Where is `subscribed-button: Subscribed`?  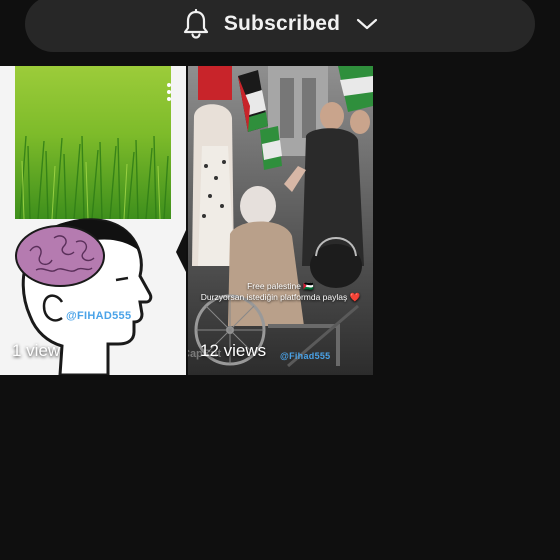
subscribed-button: Subscribed is located at coordinates (280, 26).